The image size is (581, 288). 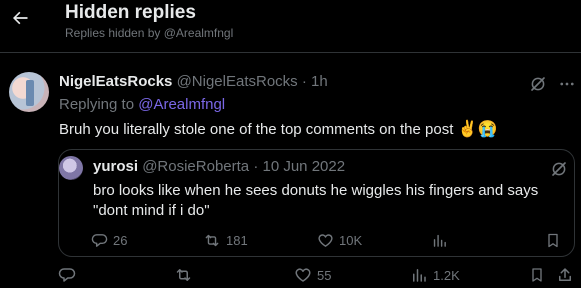 What do you see at coordinates (477, 129) in the screenshot?
I see `tweet-emoji: ✌😭` at bounding box center [477, 129].